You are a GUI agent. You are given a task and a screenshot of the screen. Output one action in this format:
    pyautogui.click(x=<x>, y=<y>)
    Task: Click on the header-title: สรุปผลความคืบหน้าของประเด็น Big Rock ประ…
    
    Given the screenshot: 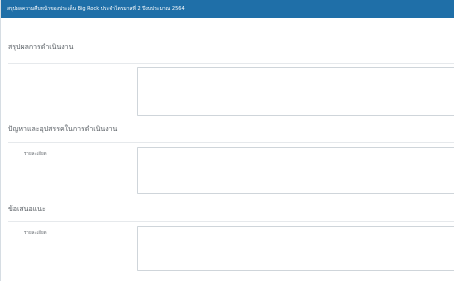 What is the action you would take?
    pyautogui.click(x=96, y=9)
    